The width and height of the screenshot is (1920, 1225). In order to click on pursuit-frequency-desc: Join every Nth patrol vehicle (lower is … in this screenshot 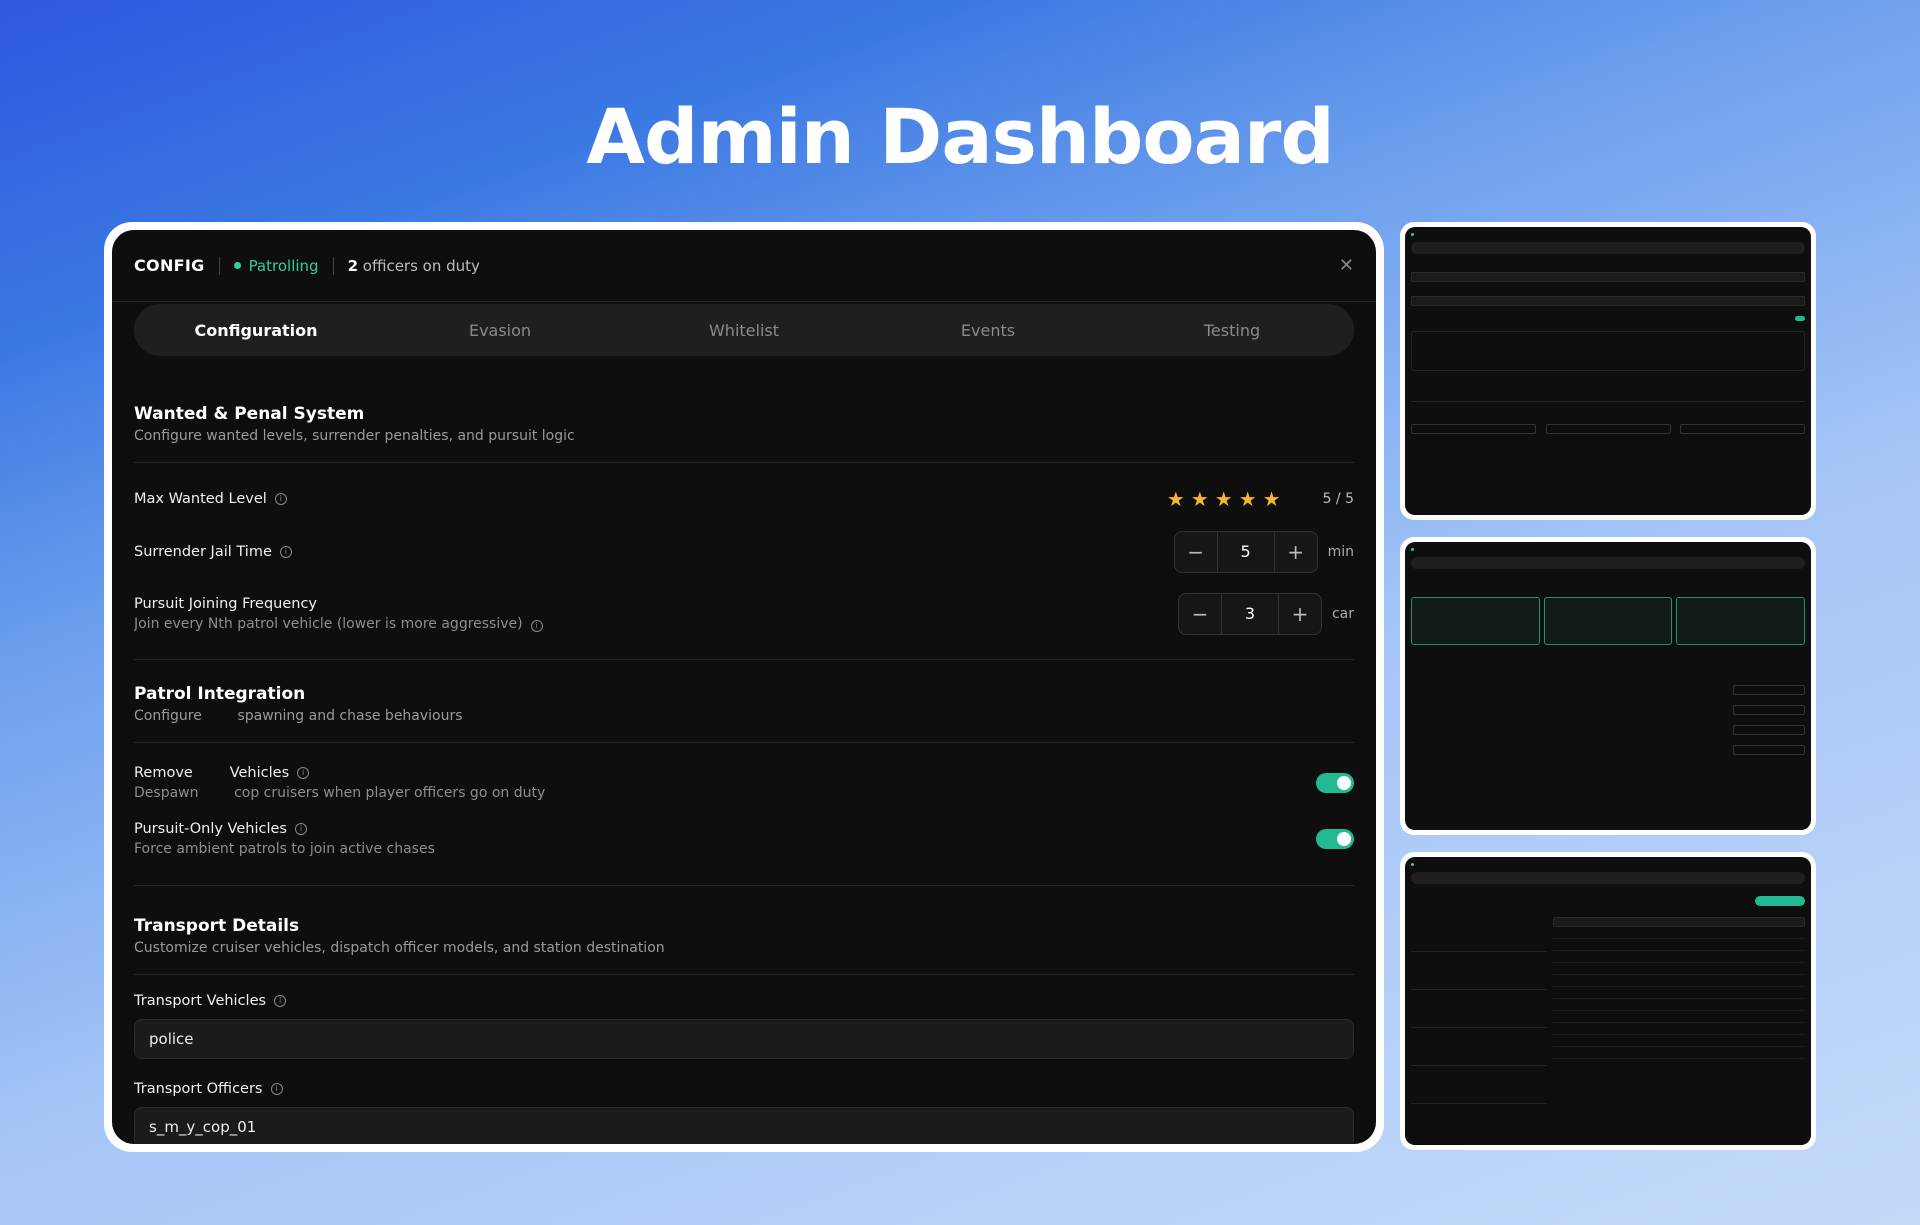, I will do `click(328, 624)`.